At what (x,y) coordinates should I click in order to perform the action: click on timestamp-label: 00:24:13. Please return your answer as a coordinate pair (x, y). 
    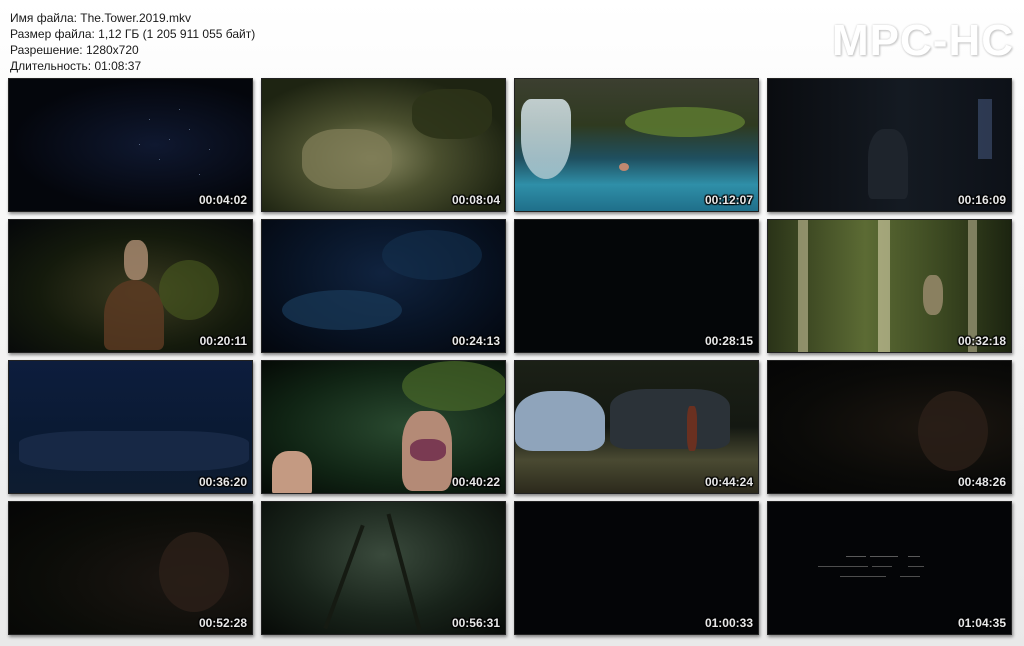
    Looking at the image, I should click on (475, 341).